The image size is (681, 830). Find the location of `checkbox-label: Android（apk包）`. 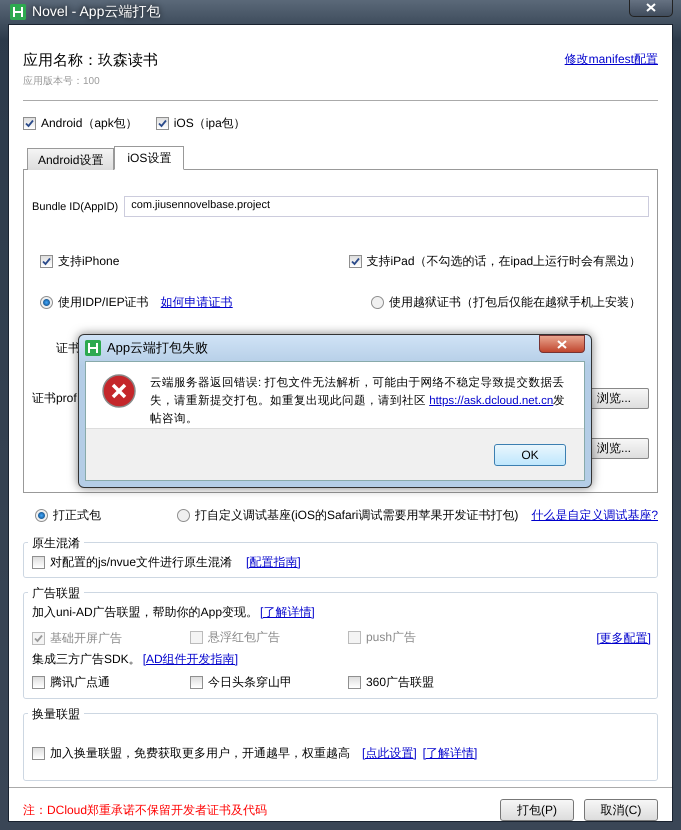

checkbox-label: Android（apk包） is located at coordinates (89, 123).